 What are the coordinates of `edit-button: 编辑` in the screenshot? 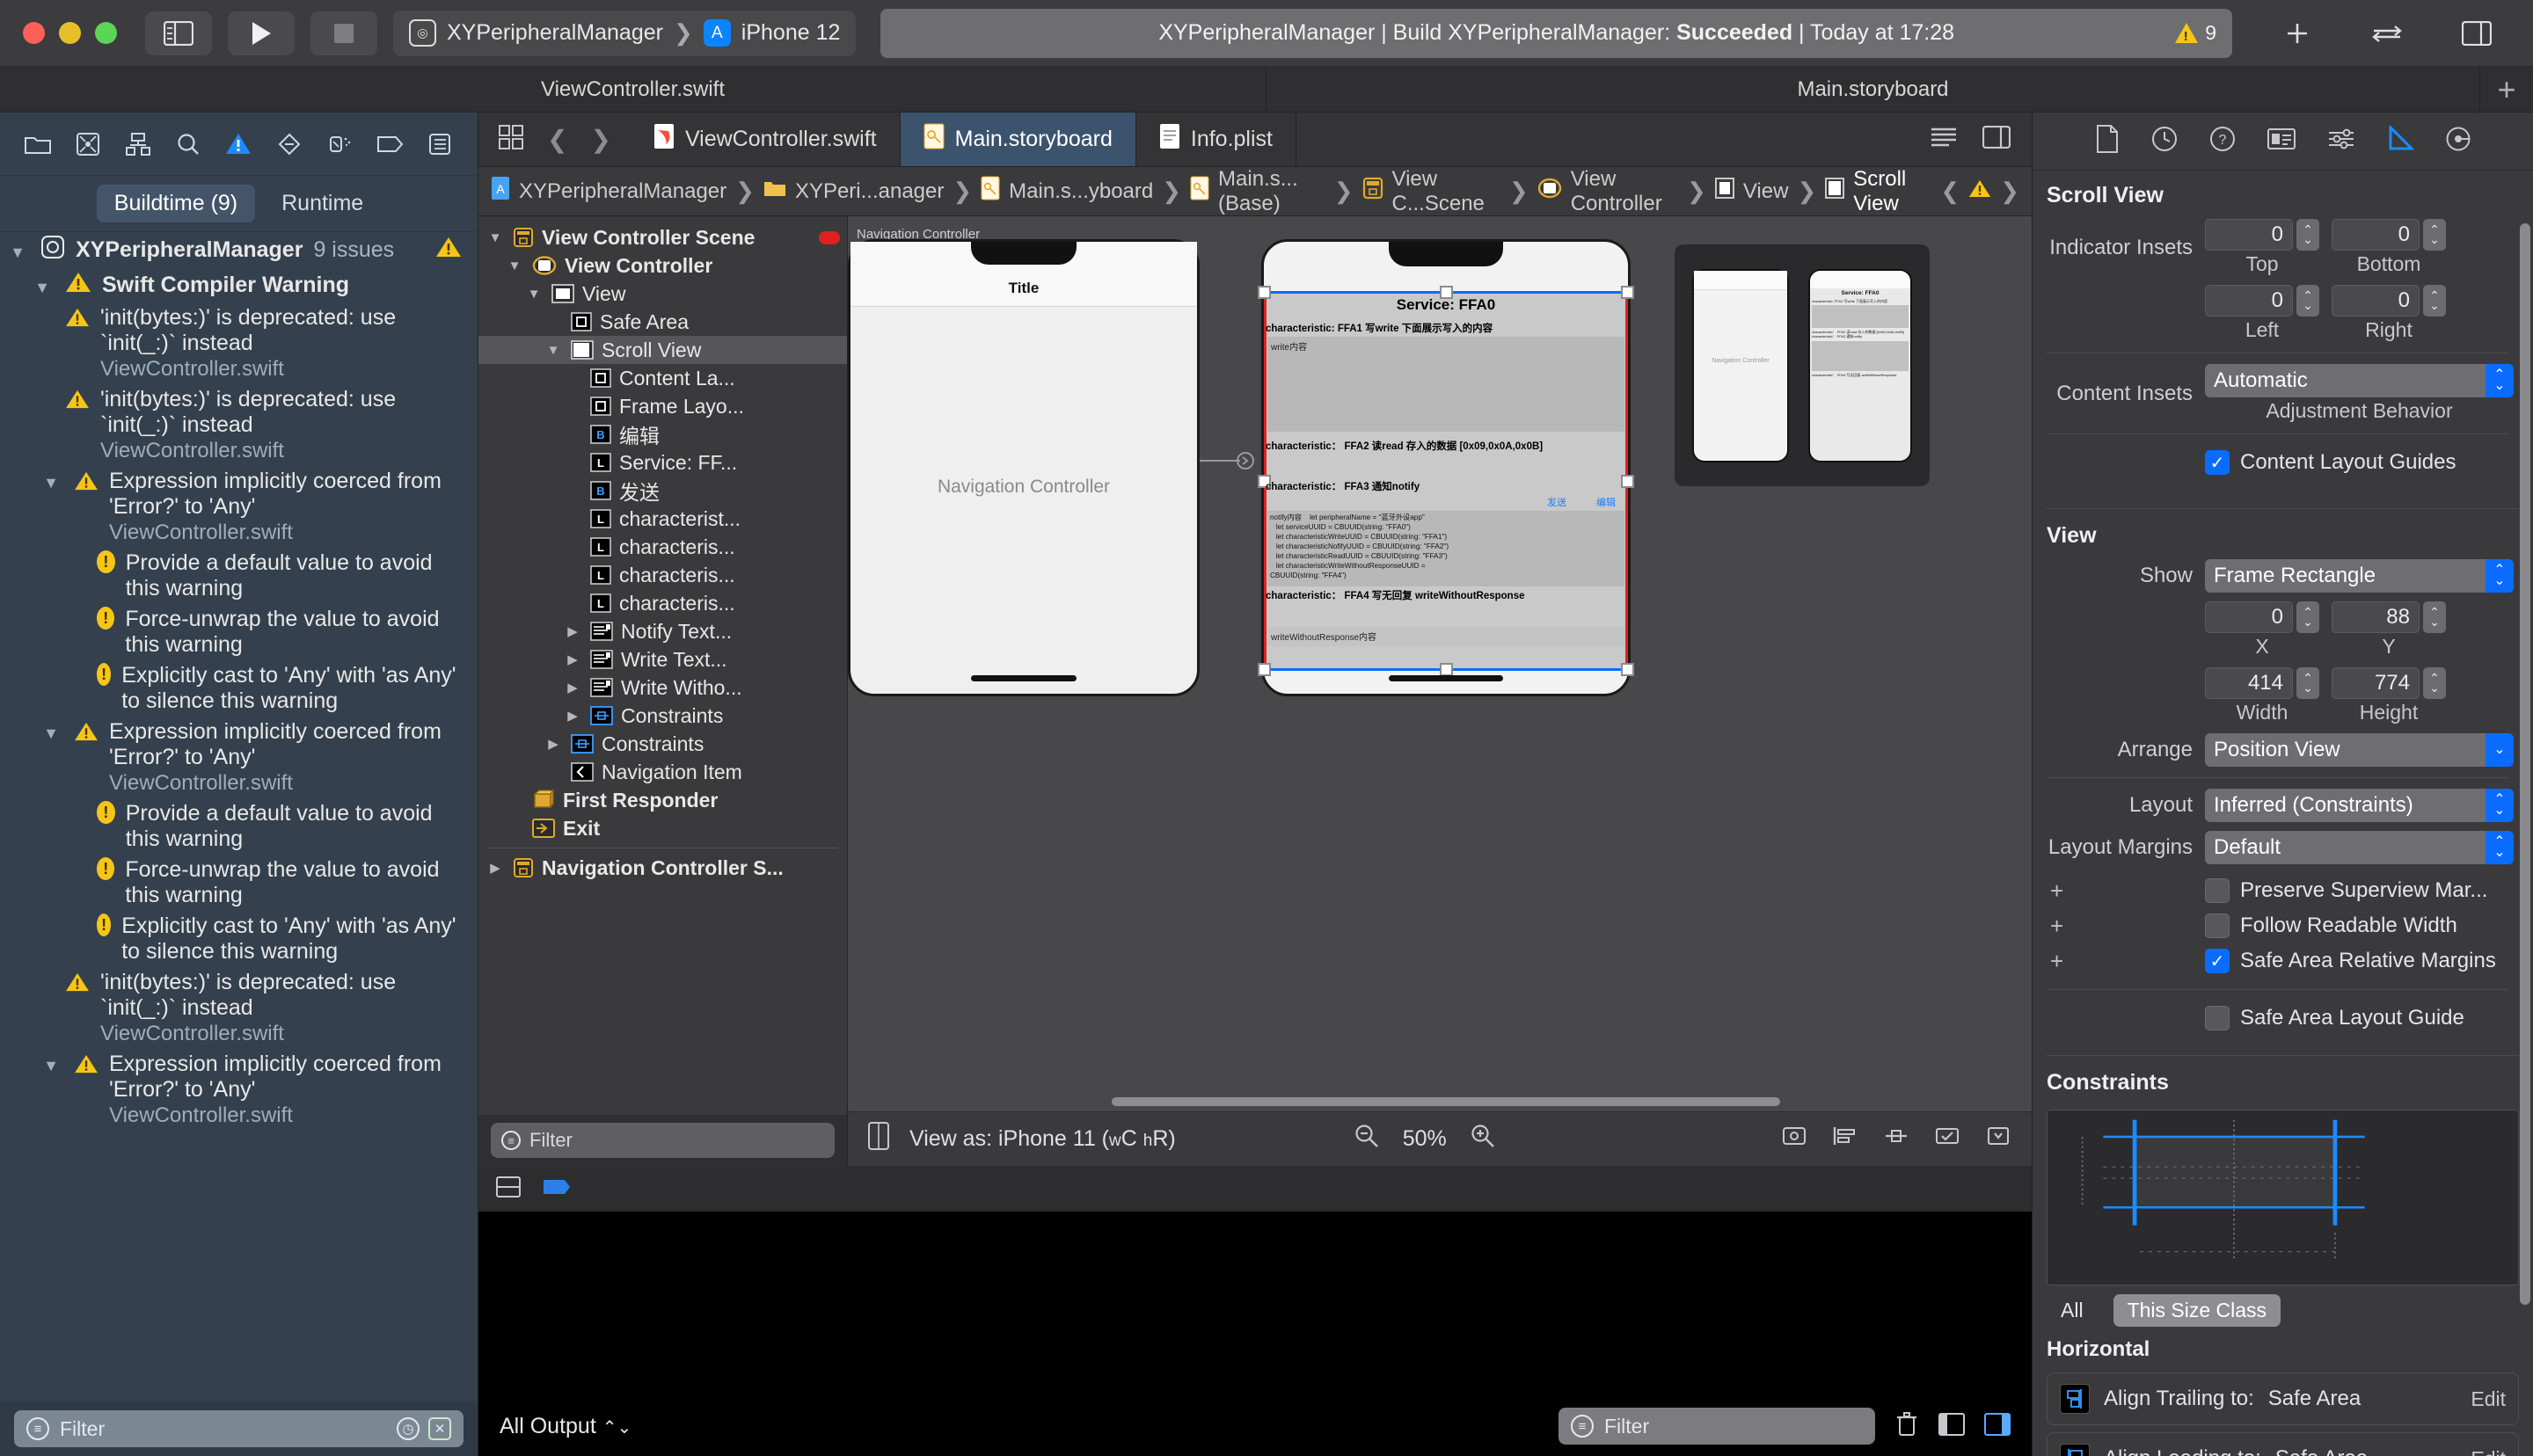 It's located at (1606, 502).